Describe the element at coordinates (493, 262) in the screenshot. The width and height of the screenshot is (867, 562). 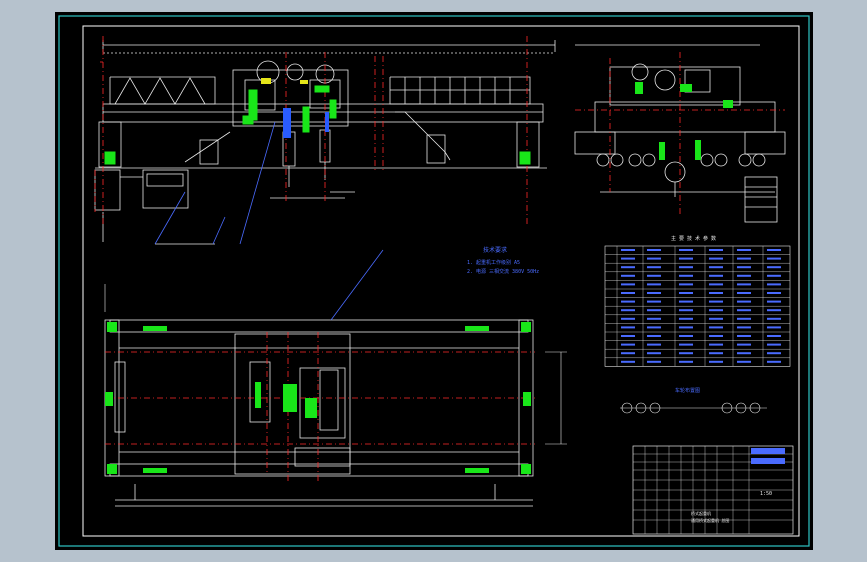
I see `notes-line-1: 1. 起重机工作级别 A5` at that location.